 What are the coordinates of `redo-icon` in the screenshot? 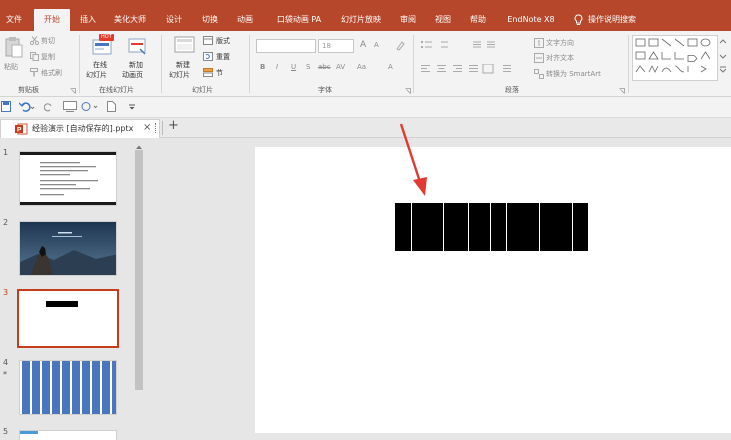 It's located at (48, 107).